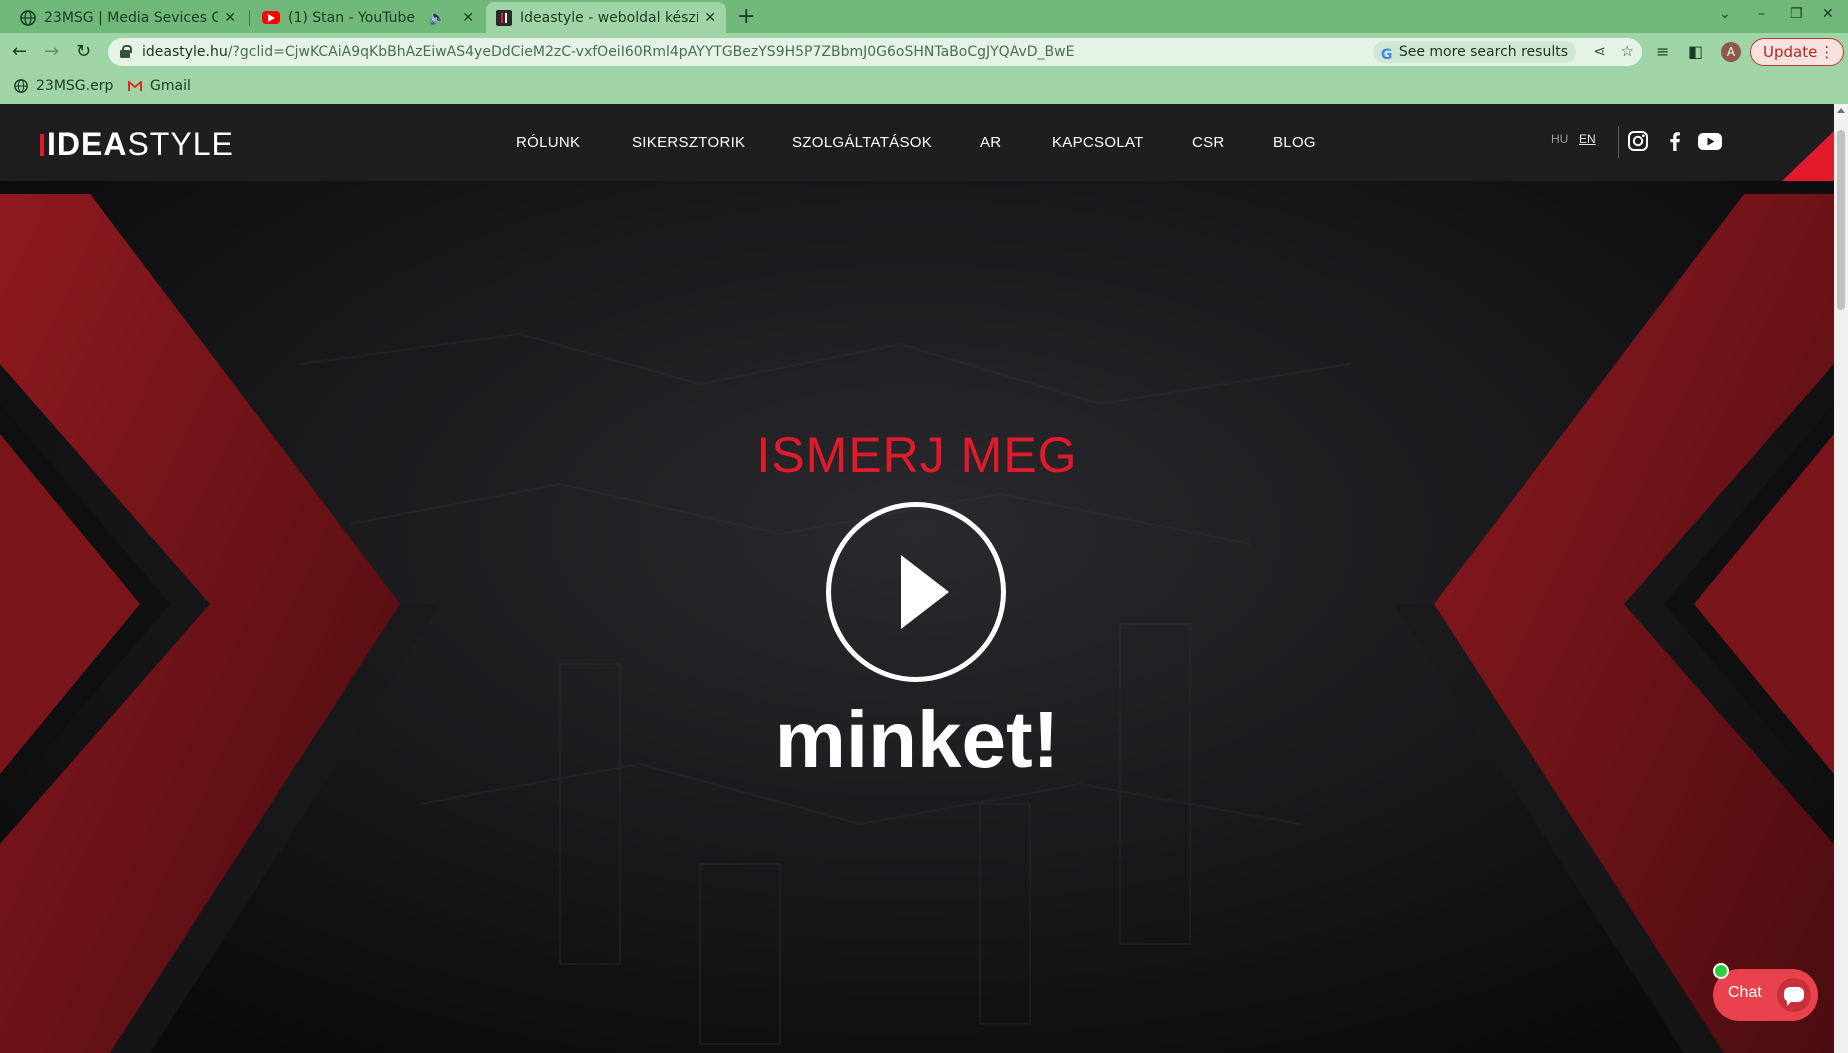 This screenshot has width=1848, height=1053. What do you see at coordinates (249, 18) in the screenshot?
I see `tab-separator` at bounding box center [249, 18].